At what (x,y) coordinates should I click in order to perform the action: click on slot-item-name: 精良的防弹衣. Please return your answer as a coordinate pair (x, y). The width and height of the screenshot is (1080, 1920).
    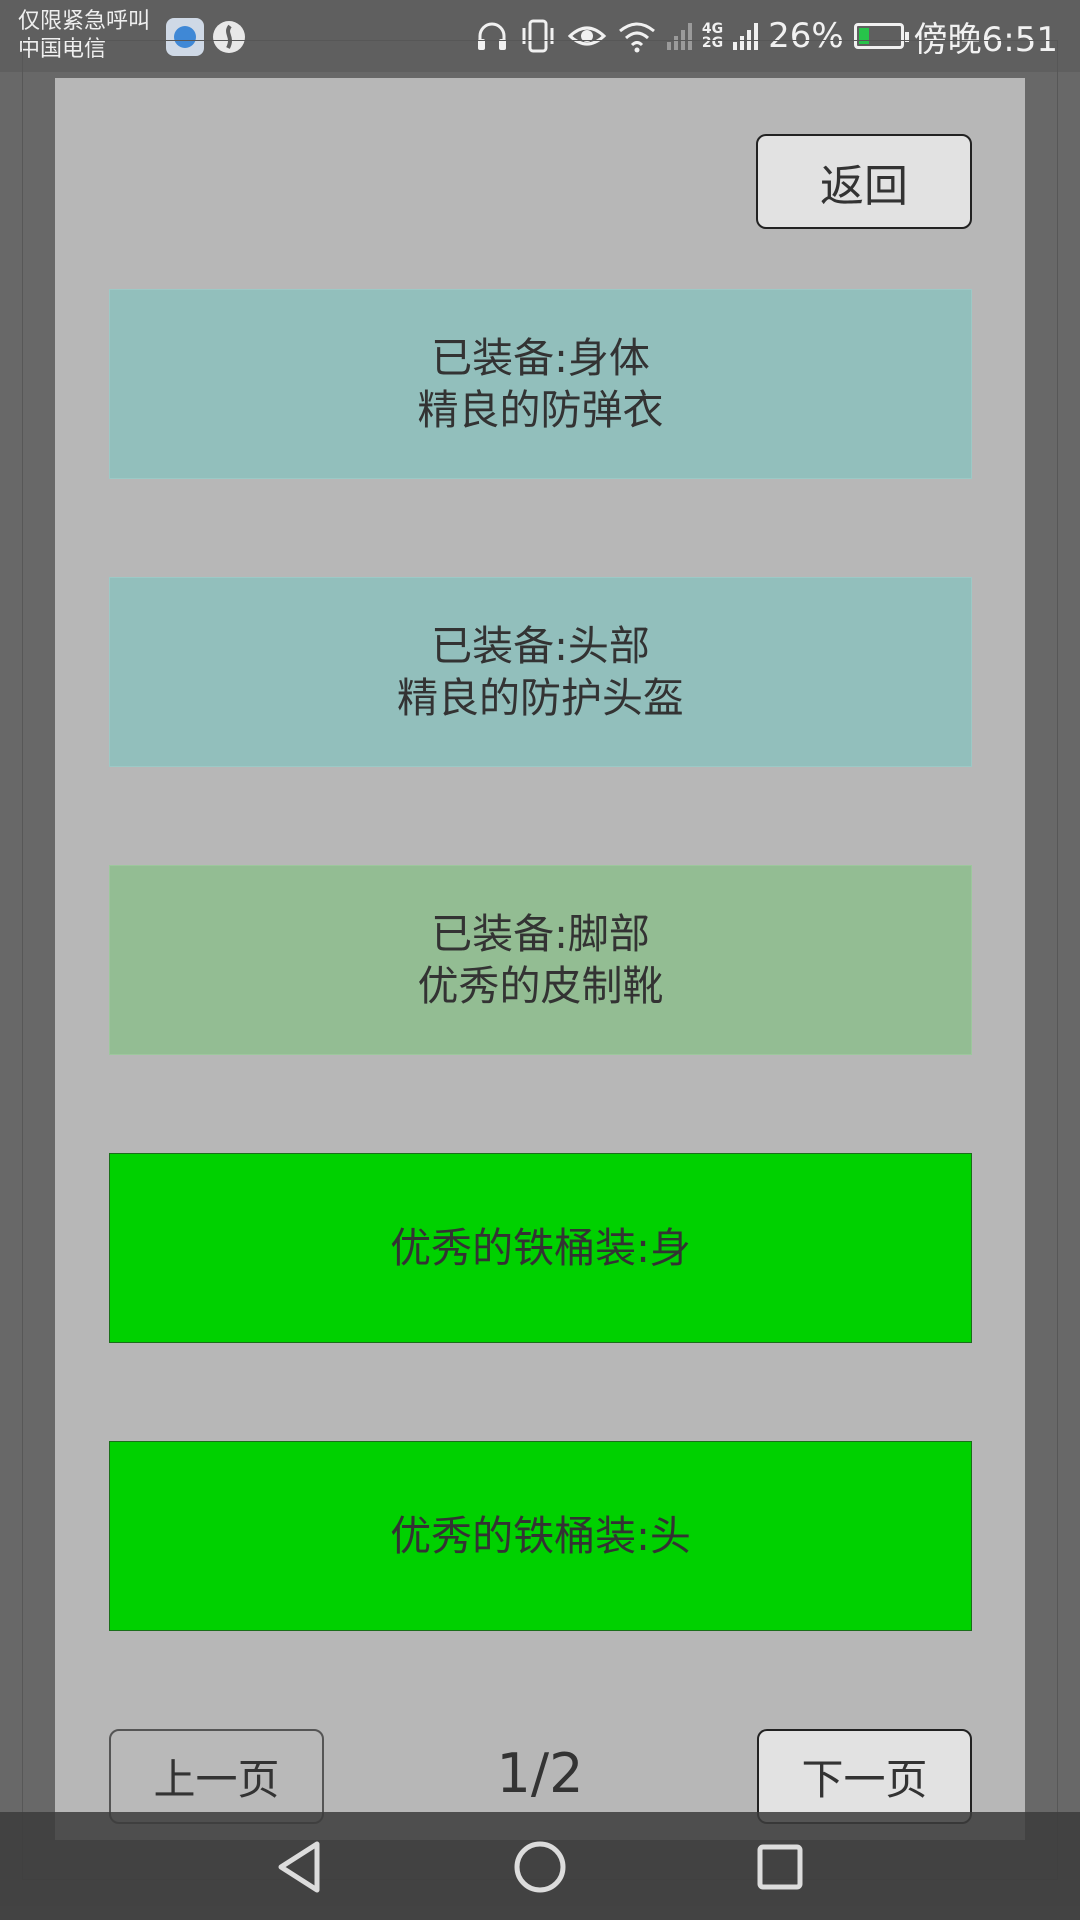
    Looking at the image, I should click on (540, 410).